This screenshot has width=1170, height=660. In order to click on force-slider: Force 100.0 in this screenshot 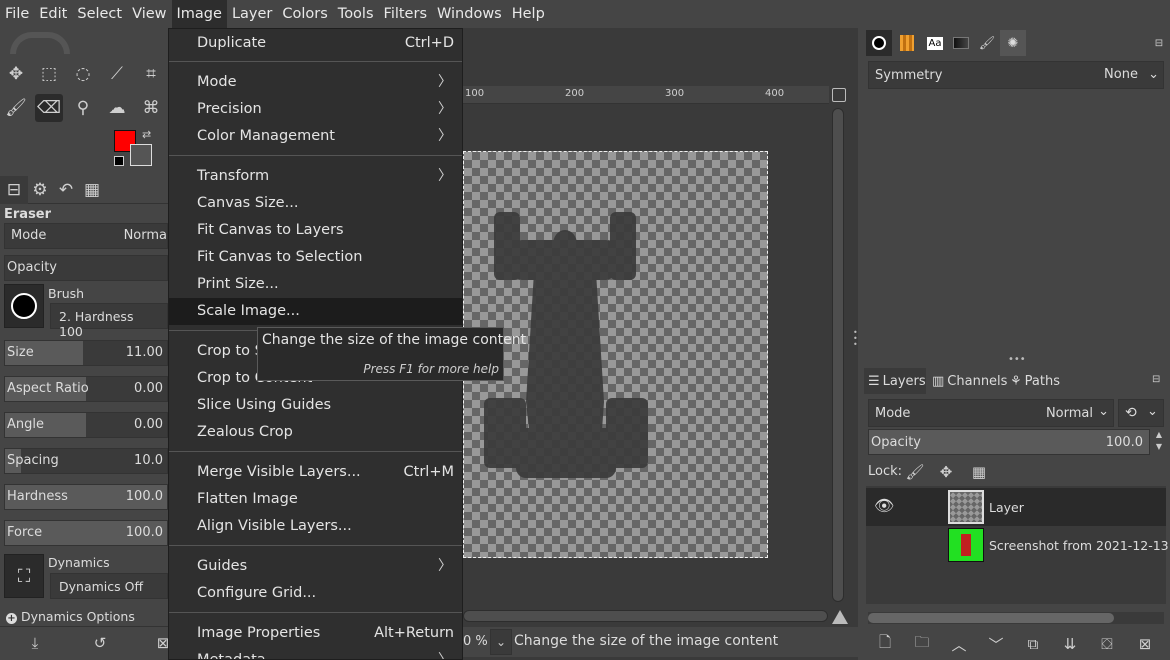, I will do `click(86, 533)`.